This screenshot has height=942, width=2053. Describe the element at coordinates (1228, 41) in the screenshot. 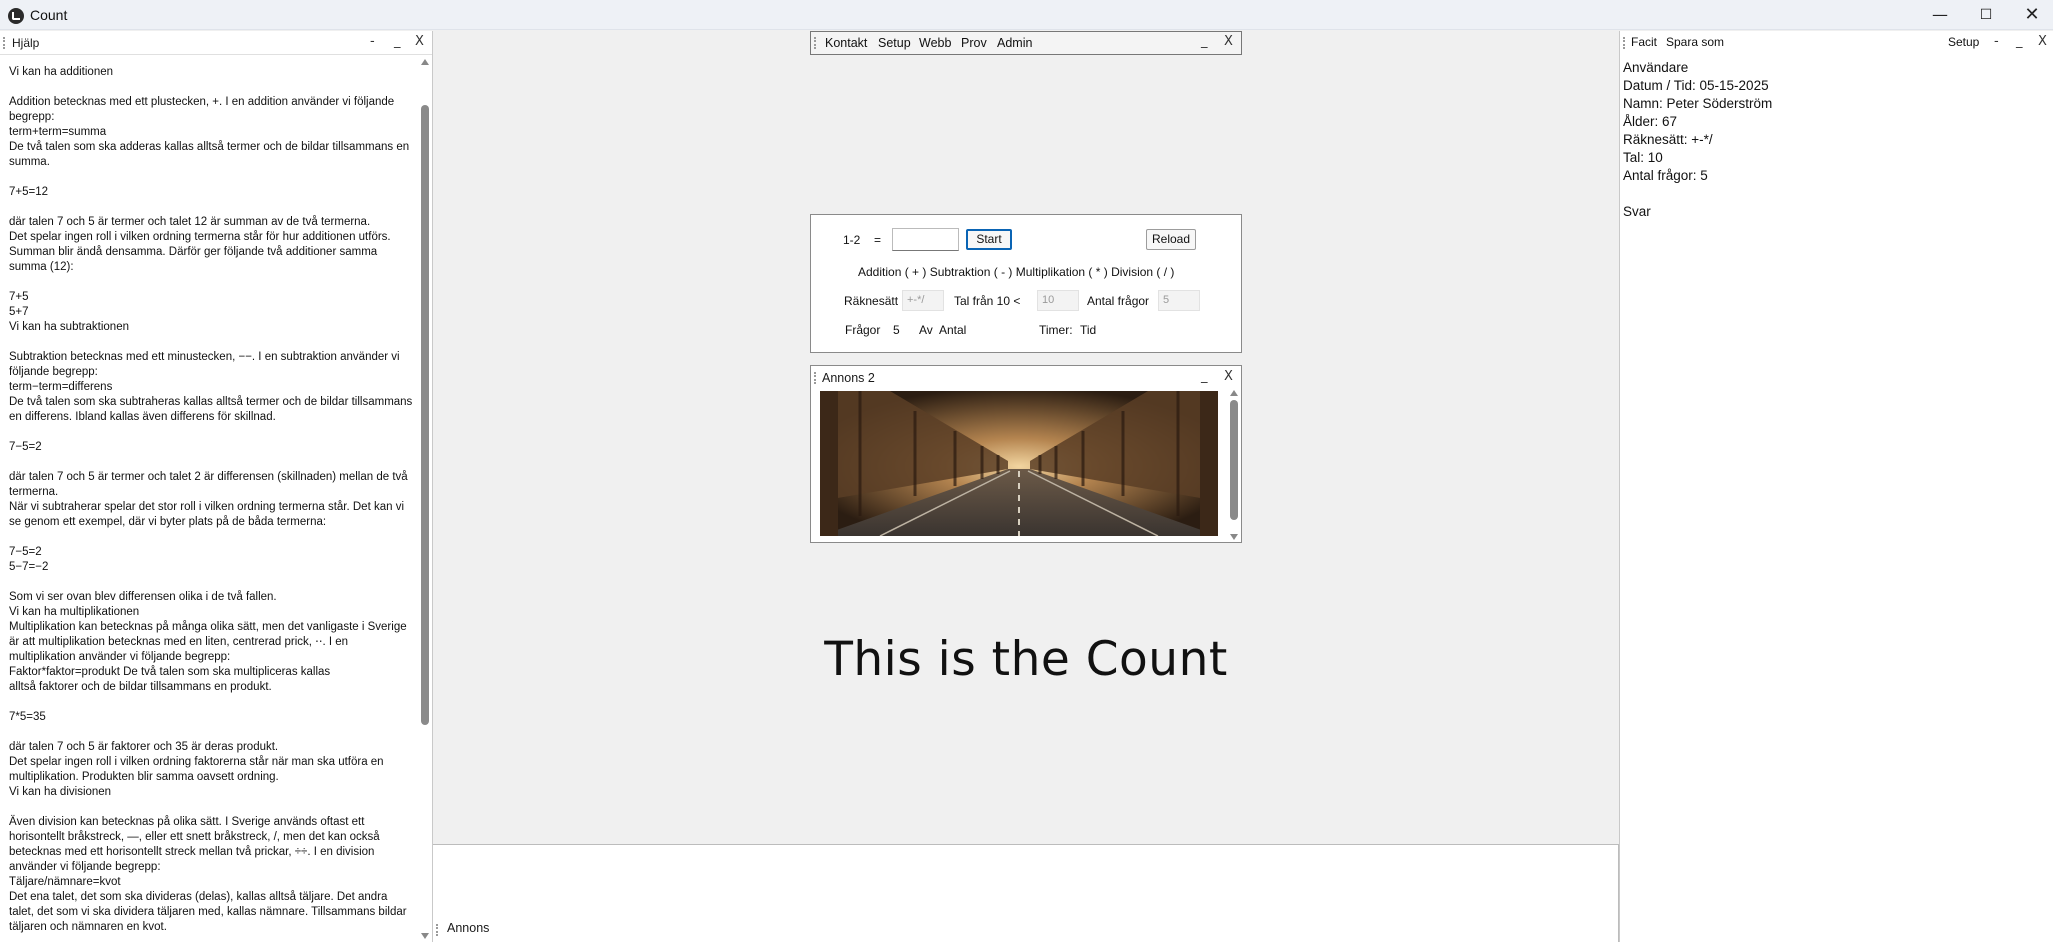

I see `menu-pane-close-button: X` at that location.